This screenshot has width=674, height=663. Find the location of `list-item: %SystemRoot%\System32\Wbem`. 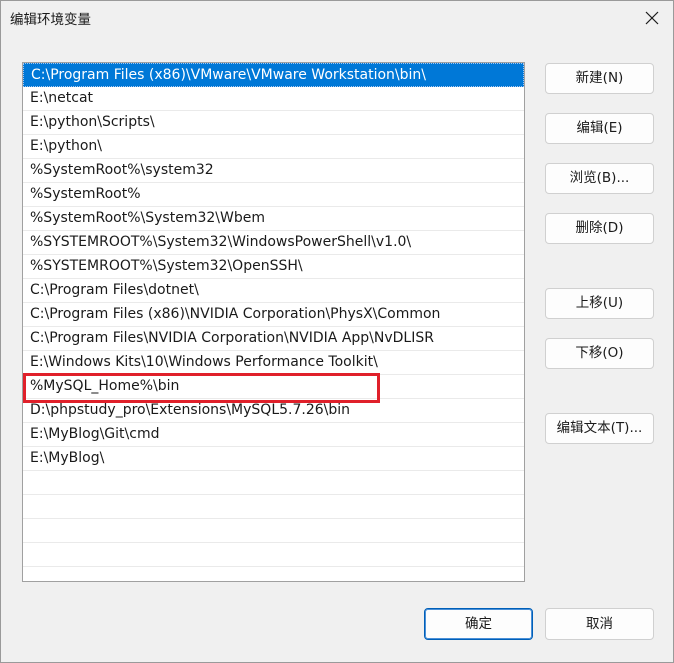

list-item: %SystemRoot%\System32\Wbem is located at coordinates (273, 219).